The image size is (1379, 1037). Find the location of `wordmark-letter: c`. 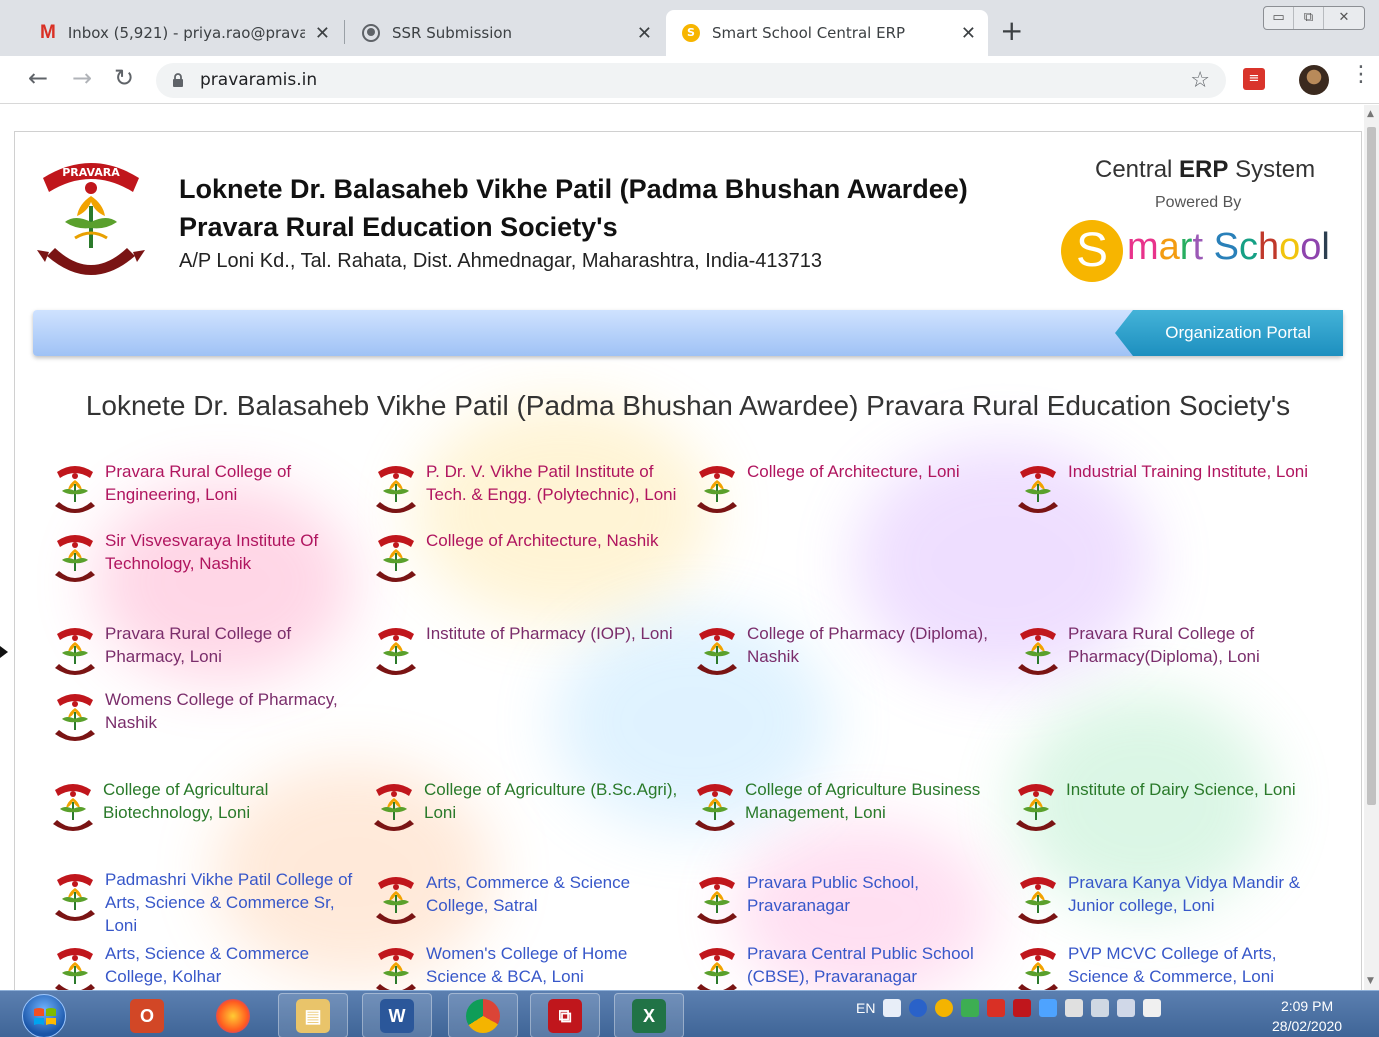

wordmark-letter: c is located at coordinates (1248, 247).